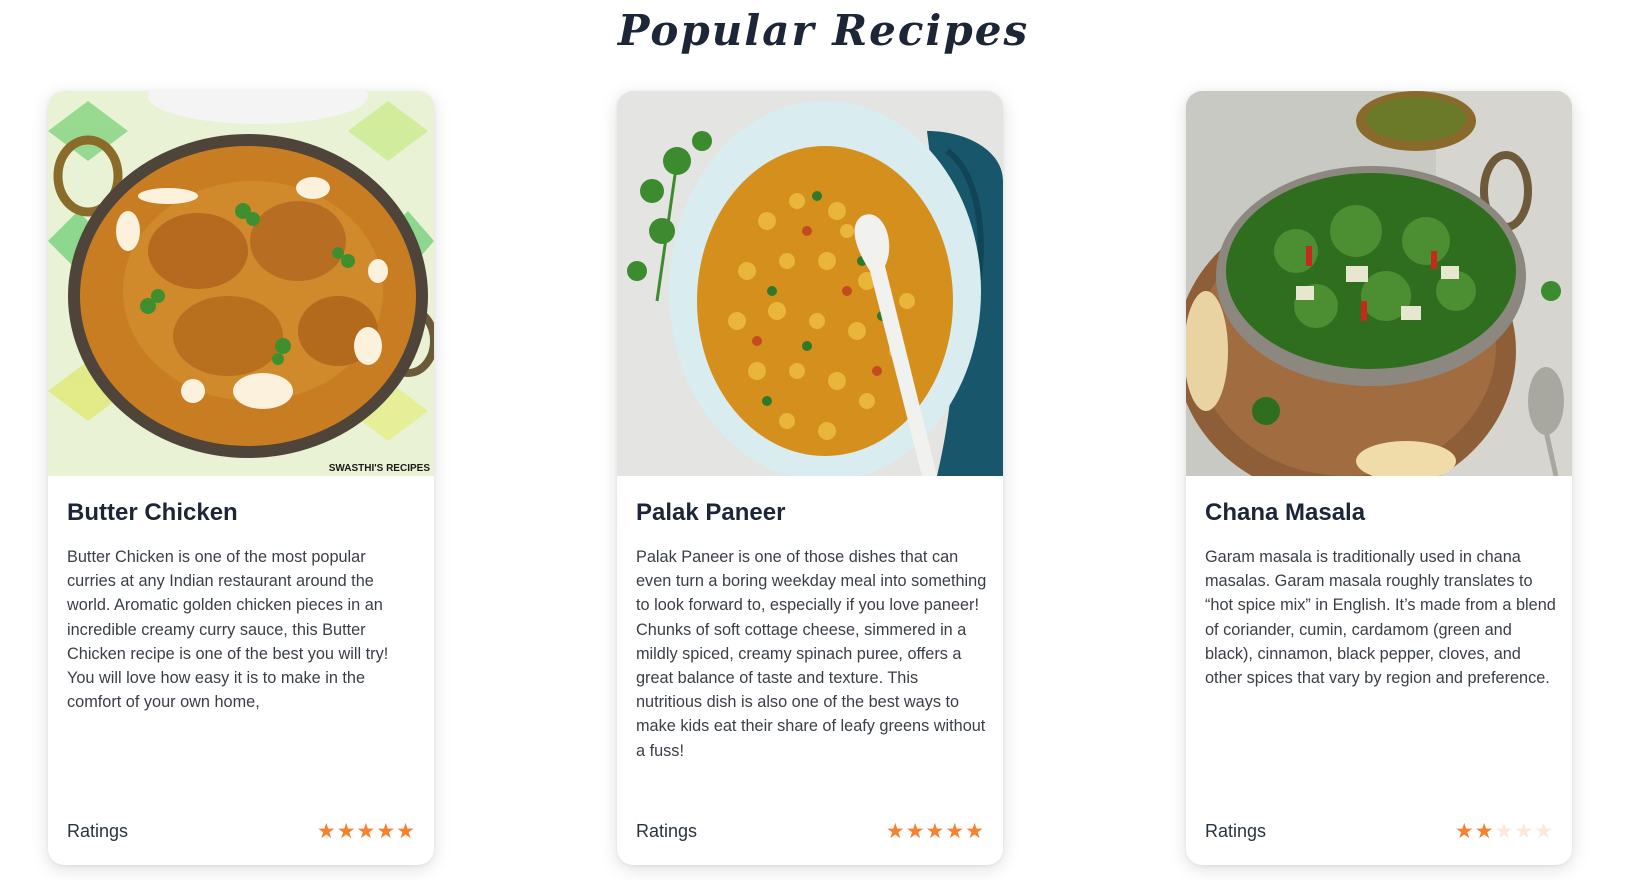  I want to click on image-watermark: SWASTHI'S RECIPES, so click(379, 468).